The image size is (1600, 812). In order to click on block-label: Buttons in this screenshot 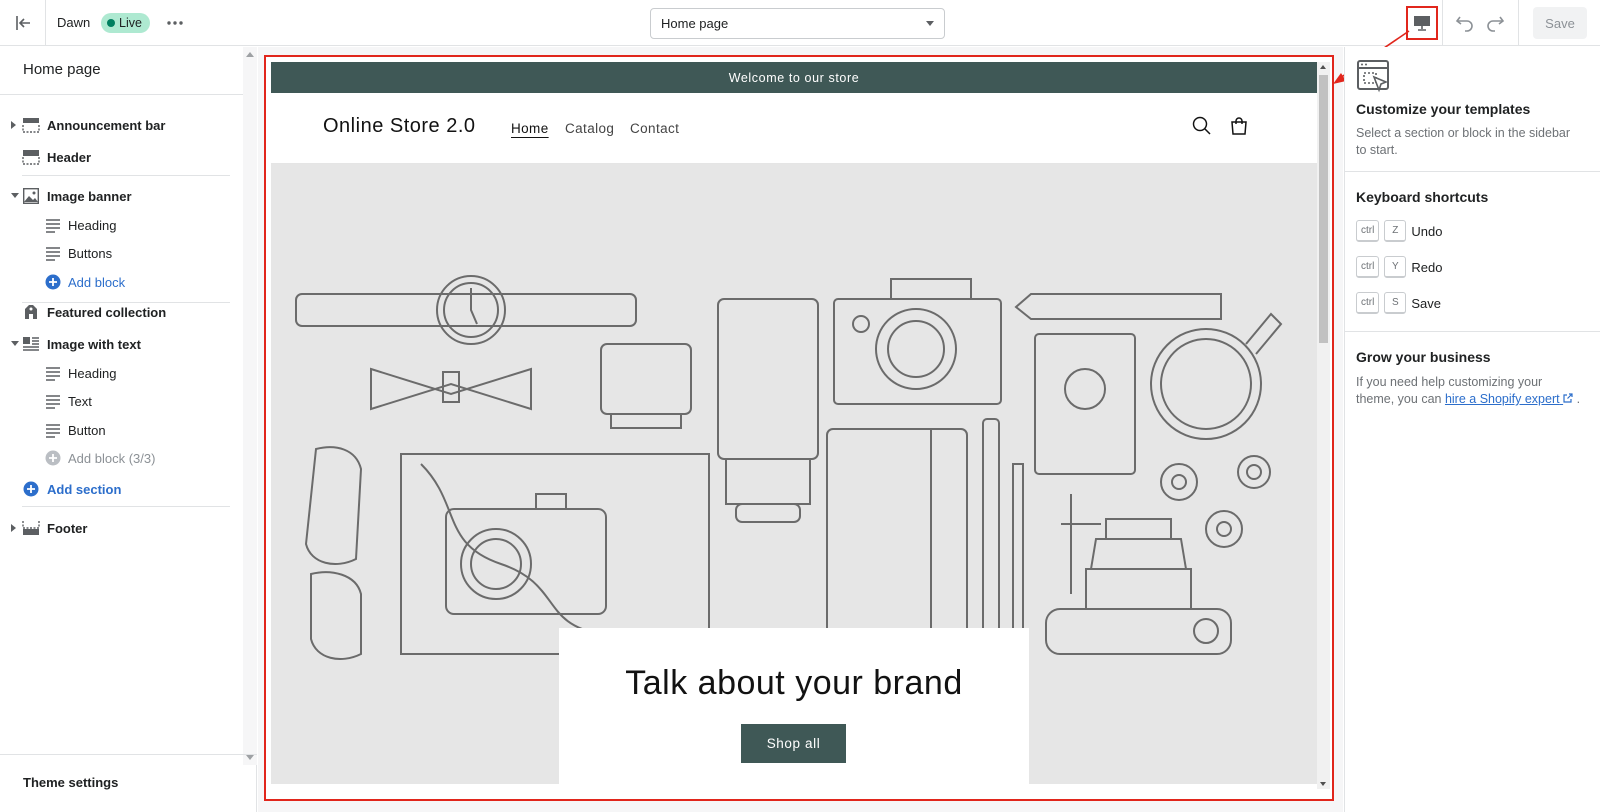, I will do `click(90, 253)`.